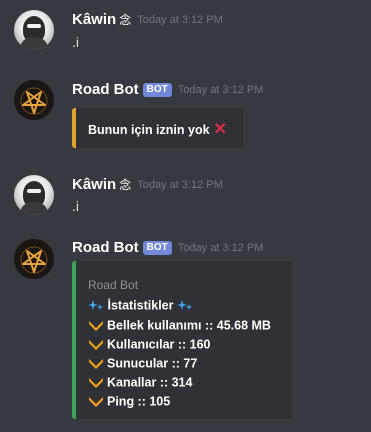 The image size is (371, 432). What do you see at coordinates (220, 129) in the screenshot?
I see `cross-mark-icon: ✕` at bounding box center [220, 129].